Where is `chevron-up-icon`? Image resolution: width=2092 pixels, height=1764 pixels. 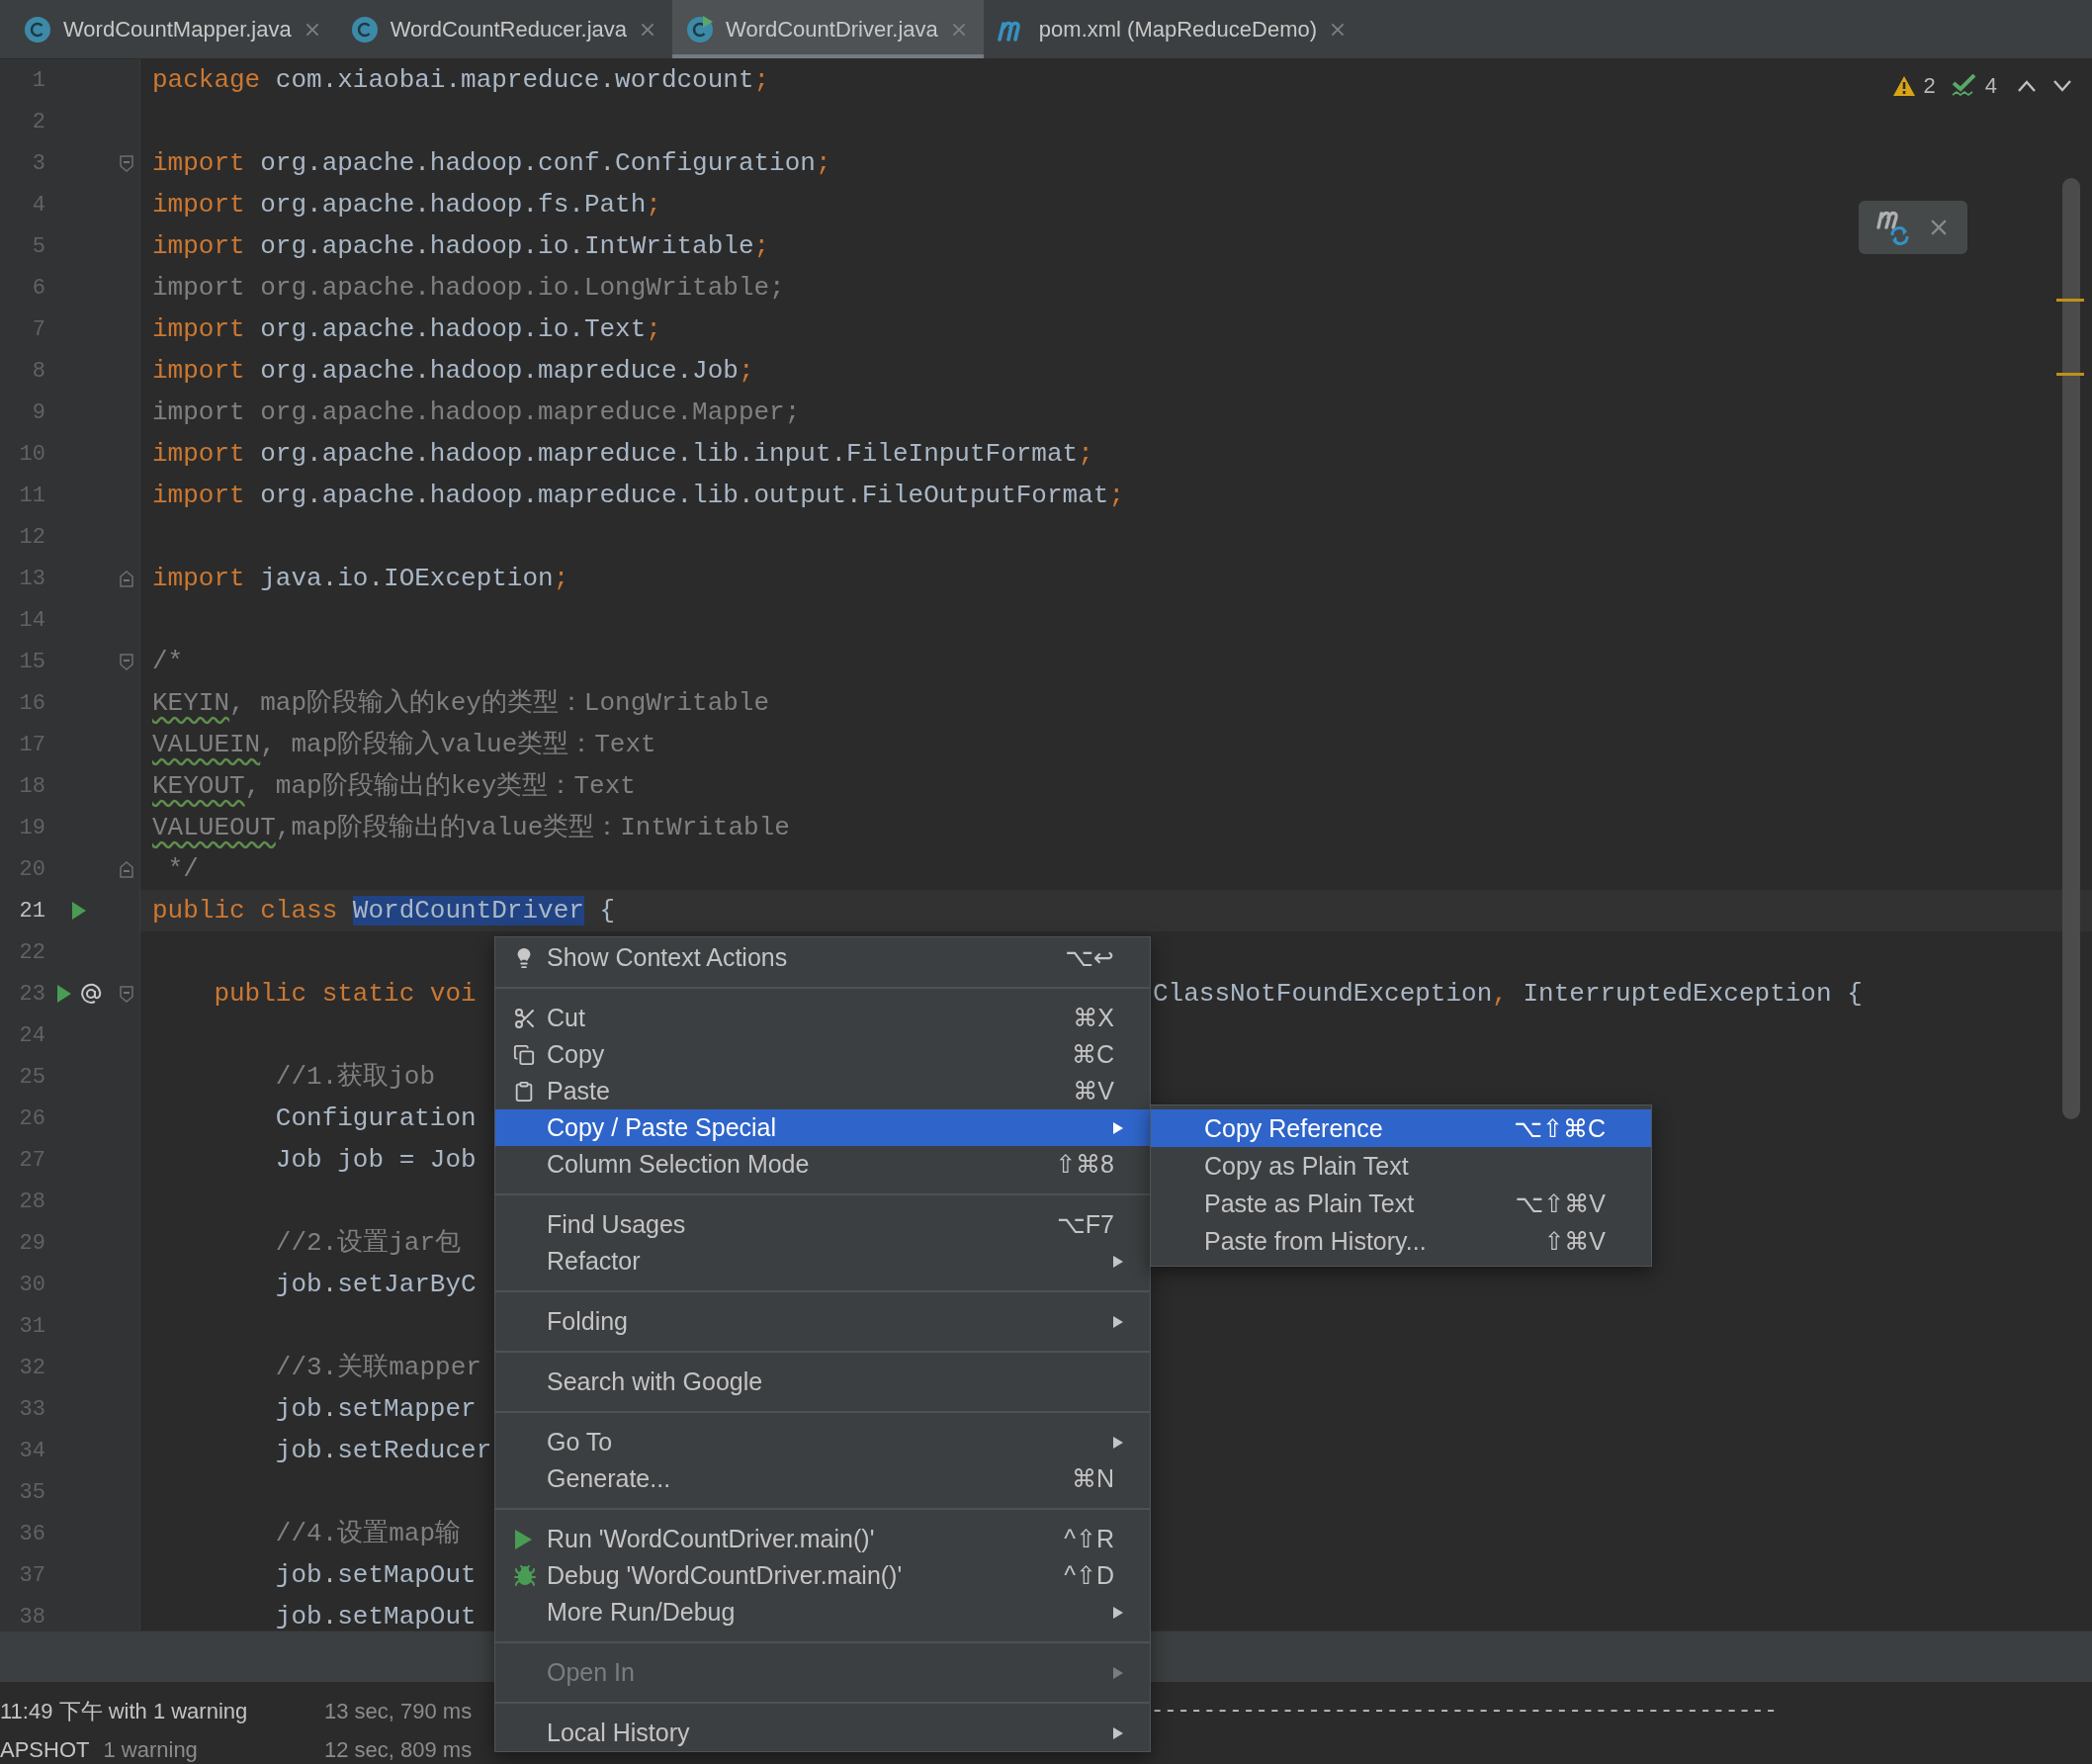 chevron-up-icon is located at coordinates (2027, 86).